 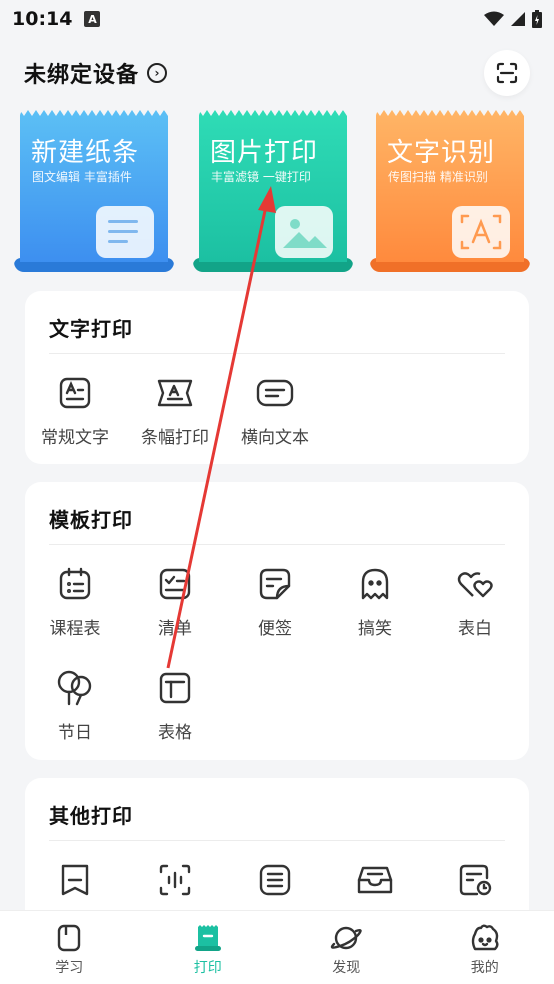 What do you see at coordinates (484, 968) in the screenshot?
I see `nav-label: 我的` at bounding box center [484, 968].